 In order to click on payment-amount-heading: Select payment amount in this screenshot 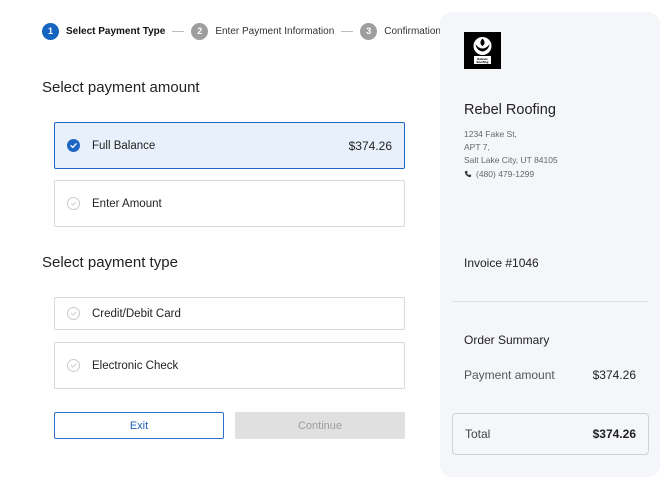, I will do `click(121, 87)`.